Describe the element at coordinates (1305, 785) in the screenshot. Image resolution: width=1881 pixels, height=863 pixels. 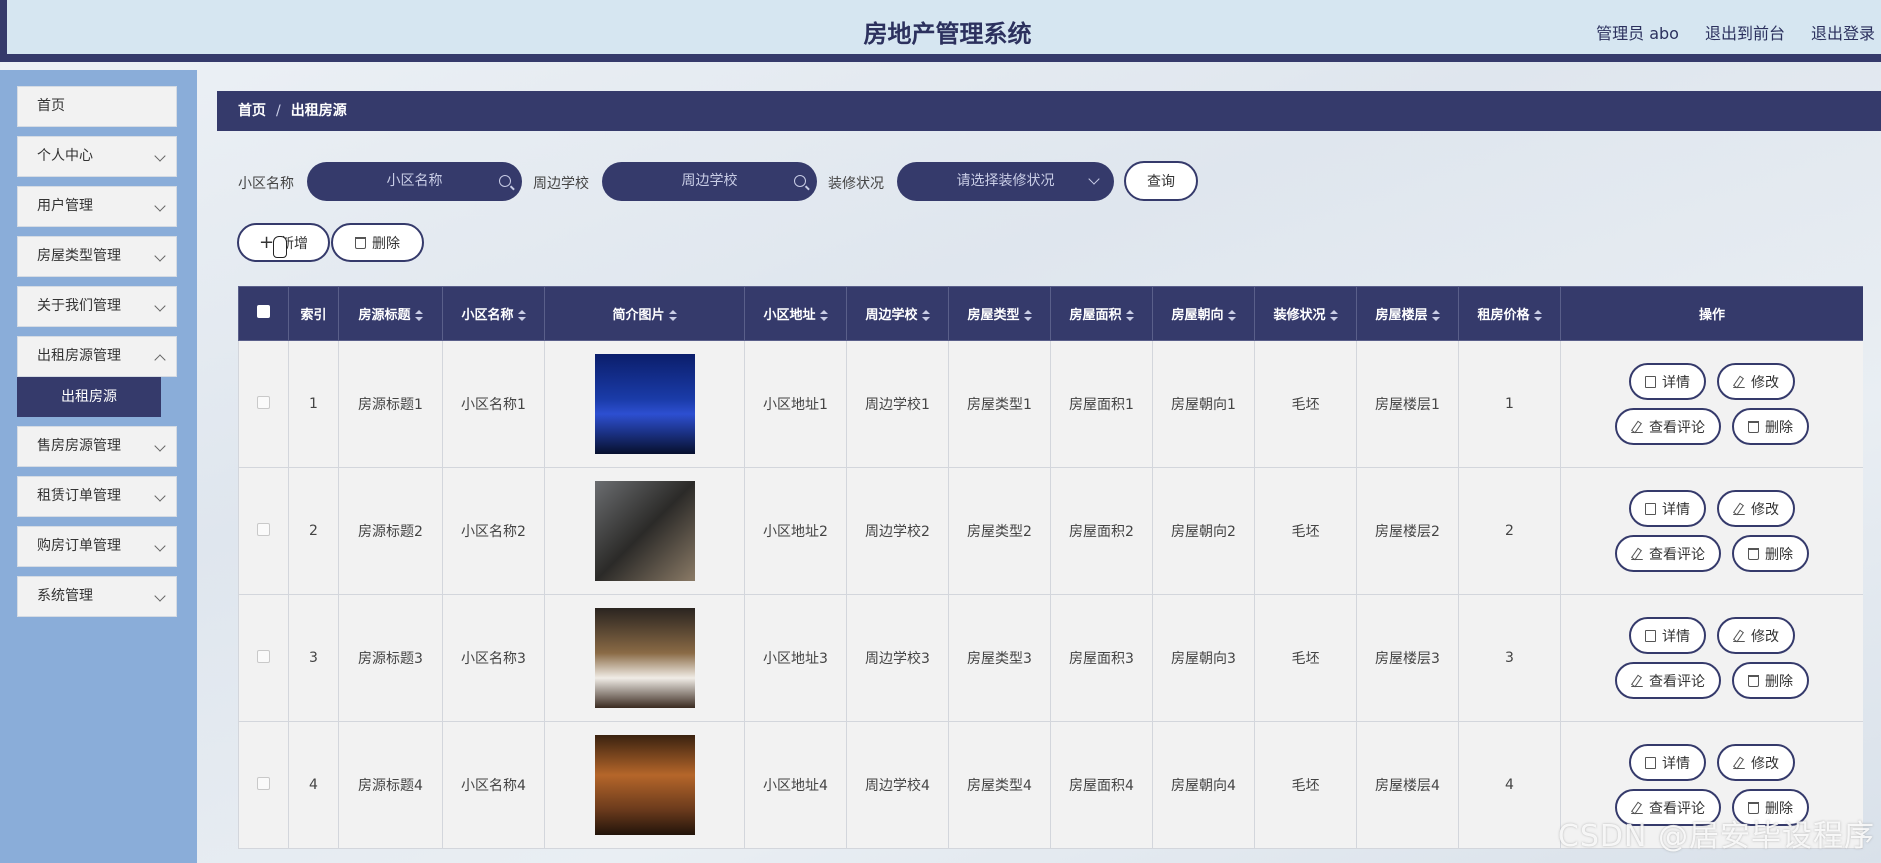
I see `cell-decoration: 毛坯` at that location.